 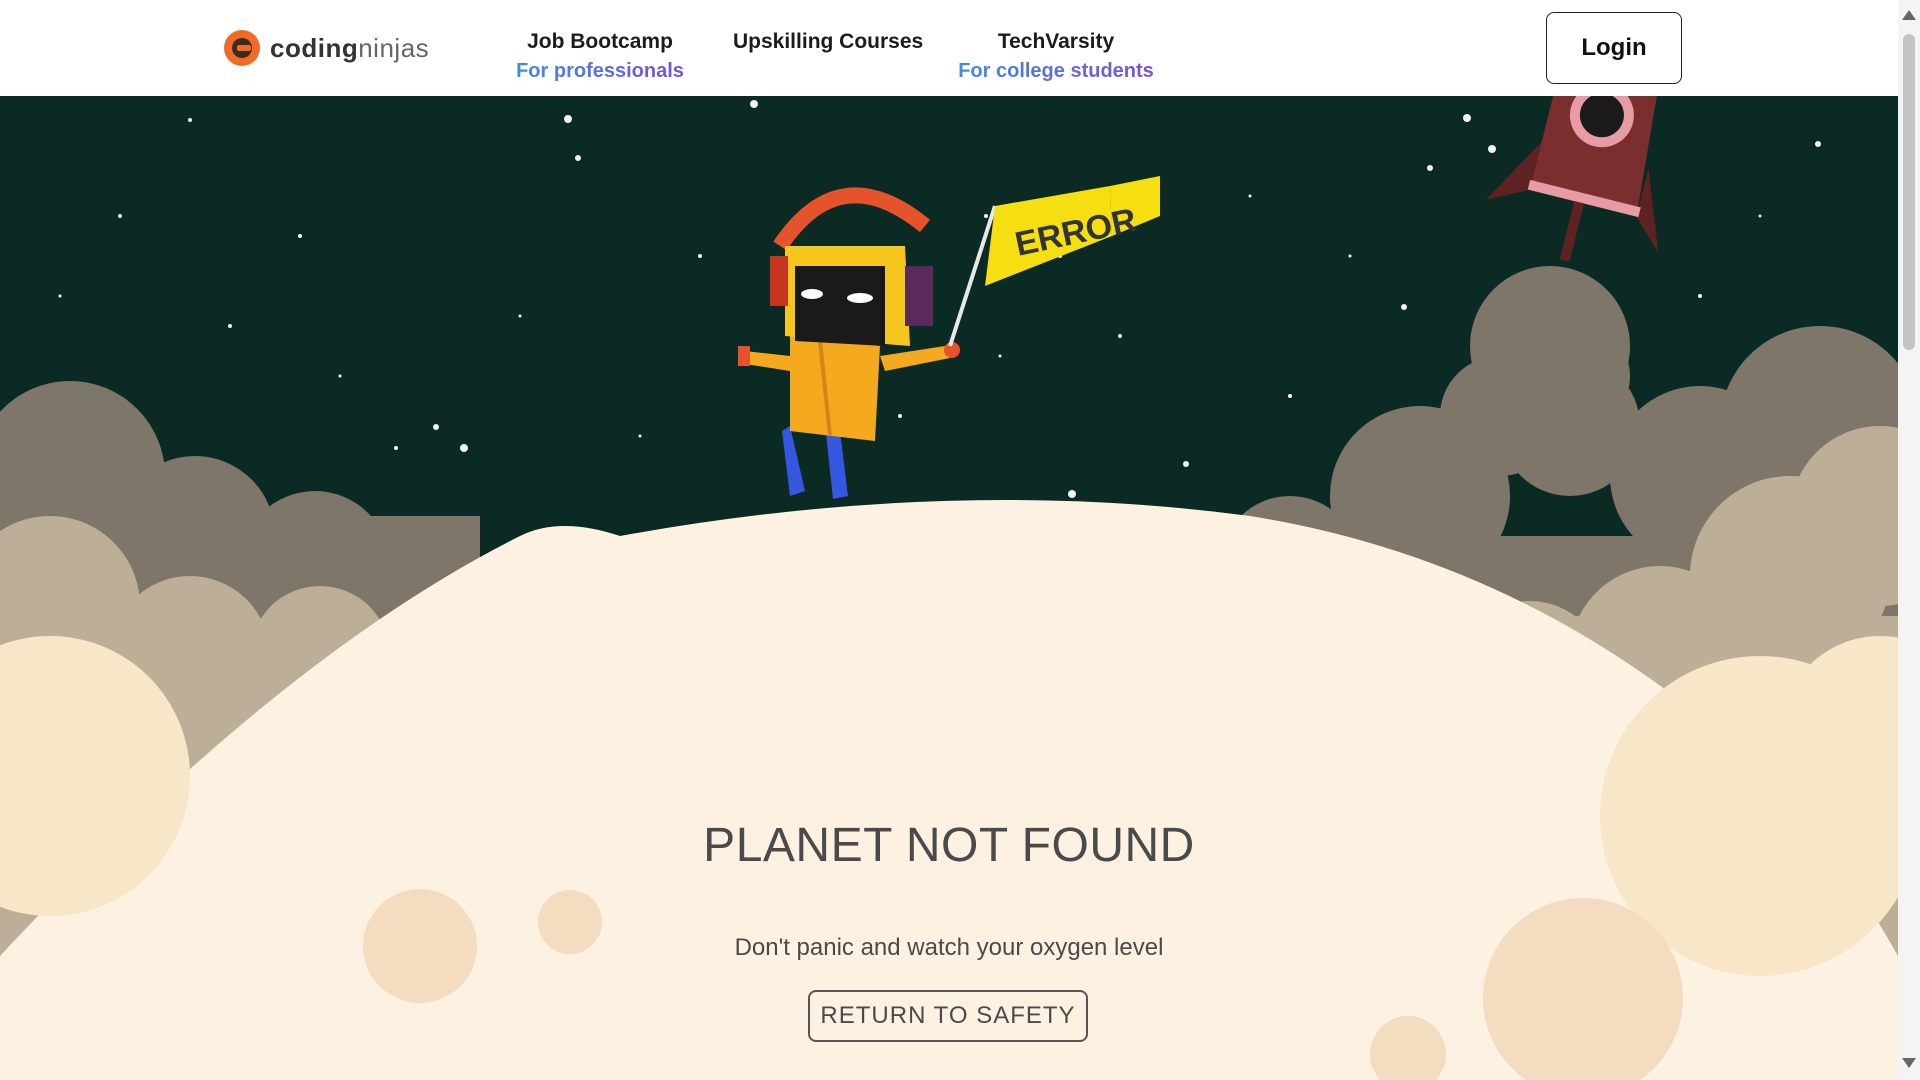 I want to click on nav-techvarsity: TechVarsity For college students, so click(x=1056, y=56).